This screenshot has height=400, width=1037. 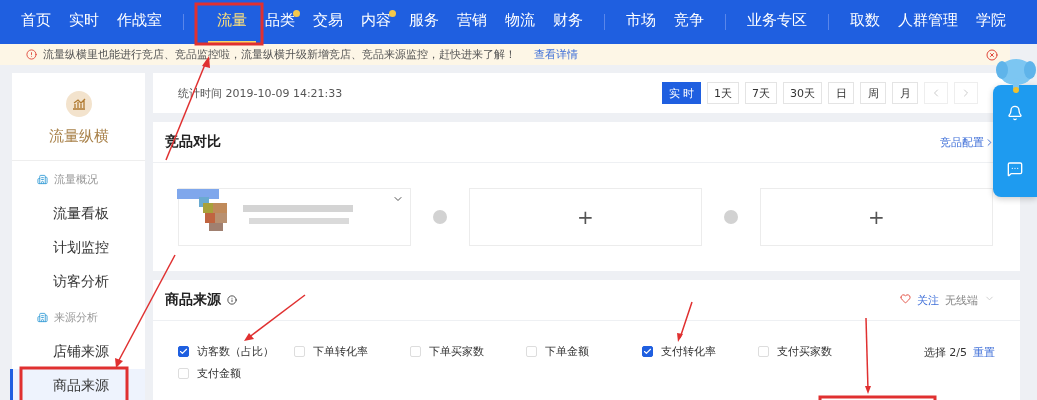 I want to click on heart-icon, so click(x=905, y=298).